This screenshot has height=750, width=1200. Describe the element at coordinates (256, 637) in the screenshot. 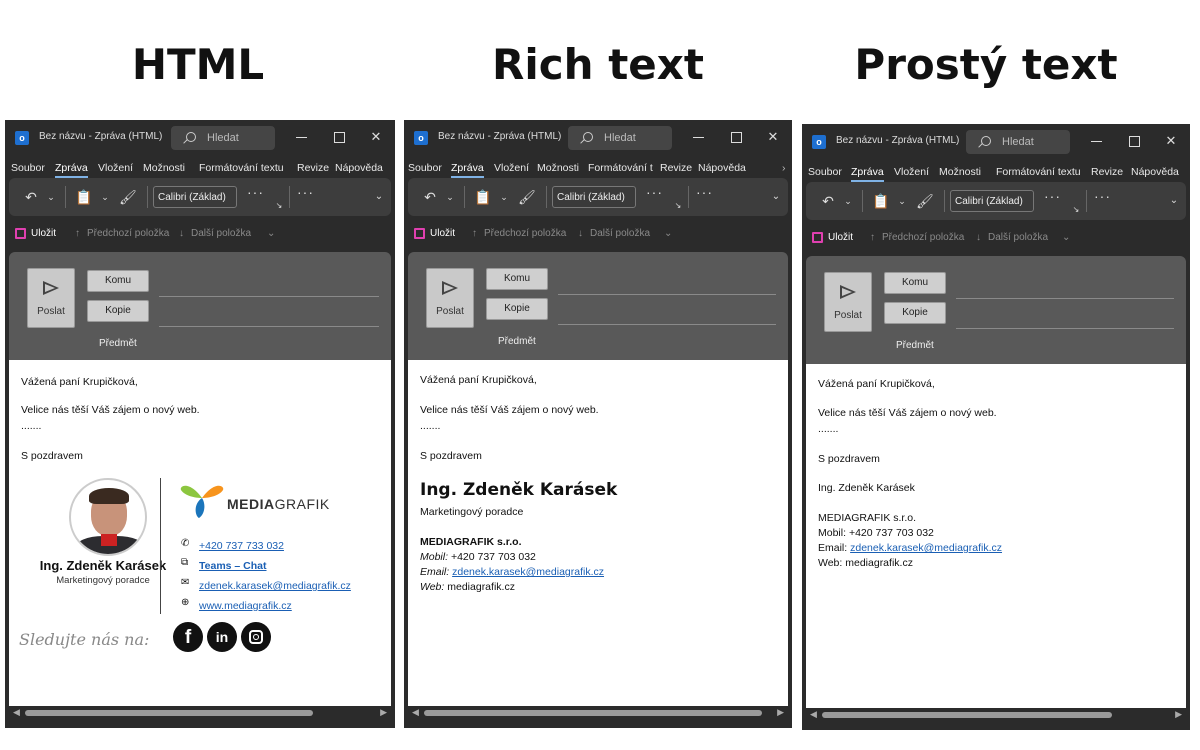

I see `instagram-icon` at that location.